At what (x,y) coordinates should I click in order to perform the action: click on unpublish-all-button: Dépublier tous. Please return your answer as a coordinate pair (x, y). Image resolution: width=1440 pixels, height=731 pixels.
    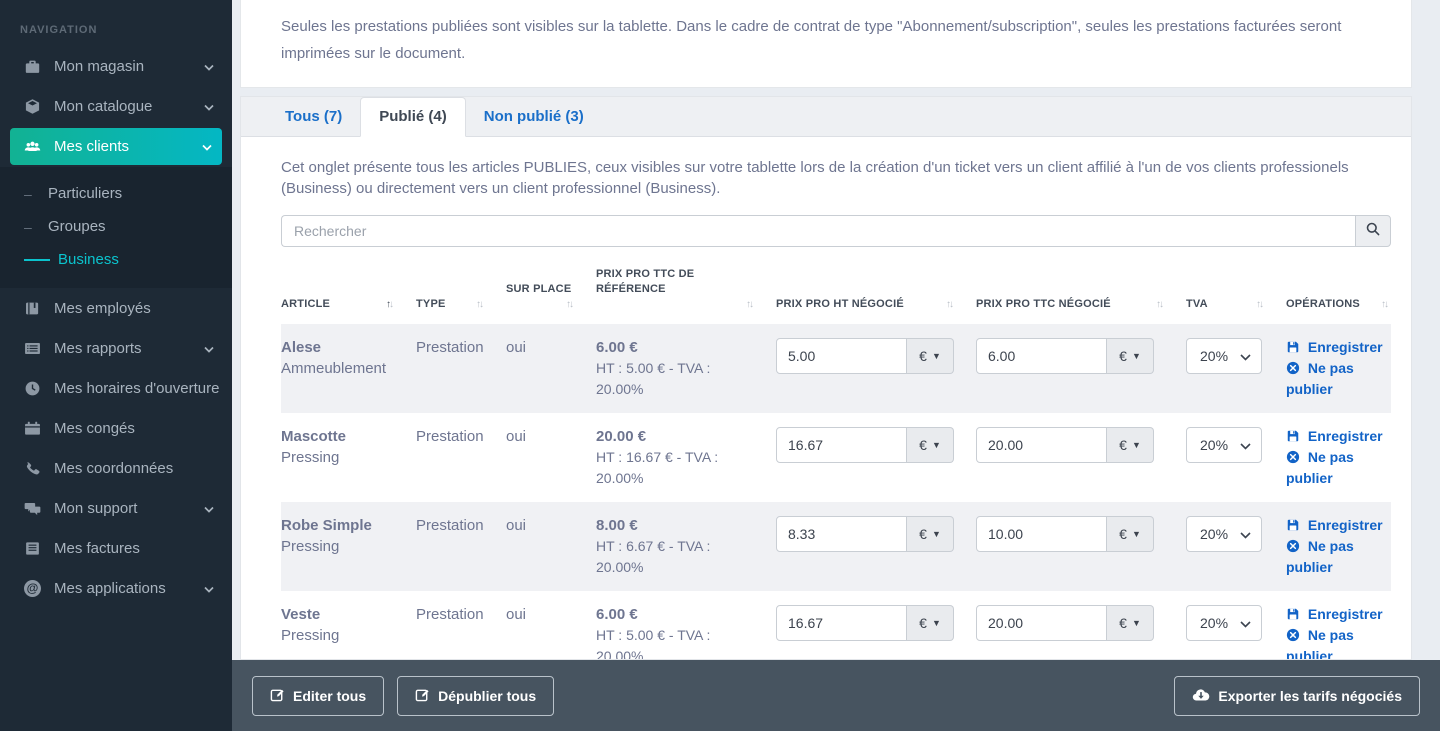
    Looking at the image, I should click on (476, 695).